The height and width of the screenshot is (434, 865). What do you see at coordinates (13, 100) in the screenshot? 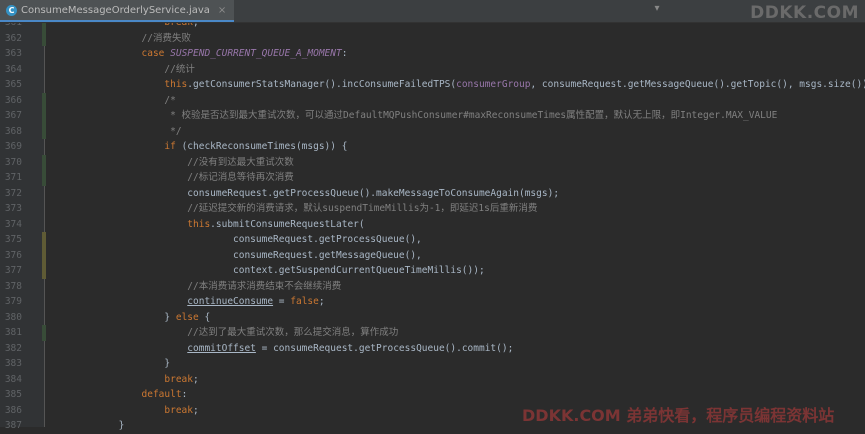
I see `line-number: 366` at bounding box center [13, 100].